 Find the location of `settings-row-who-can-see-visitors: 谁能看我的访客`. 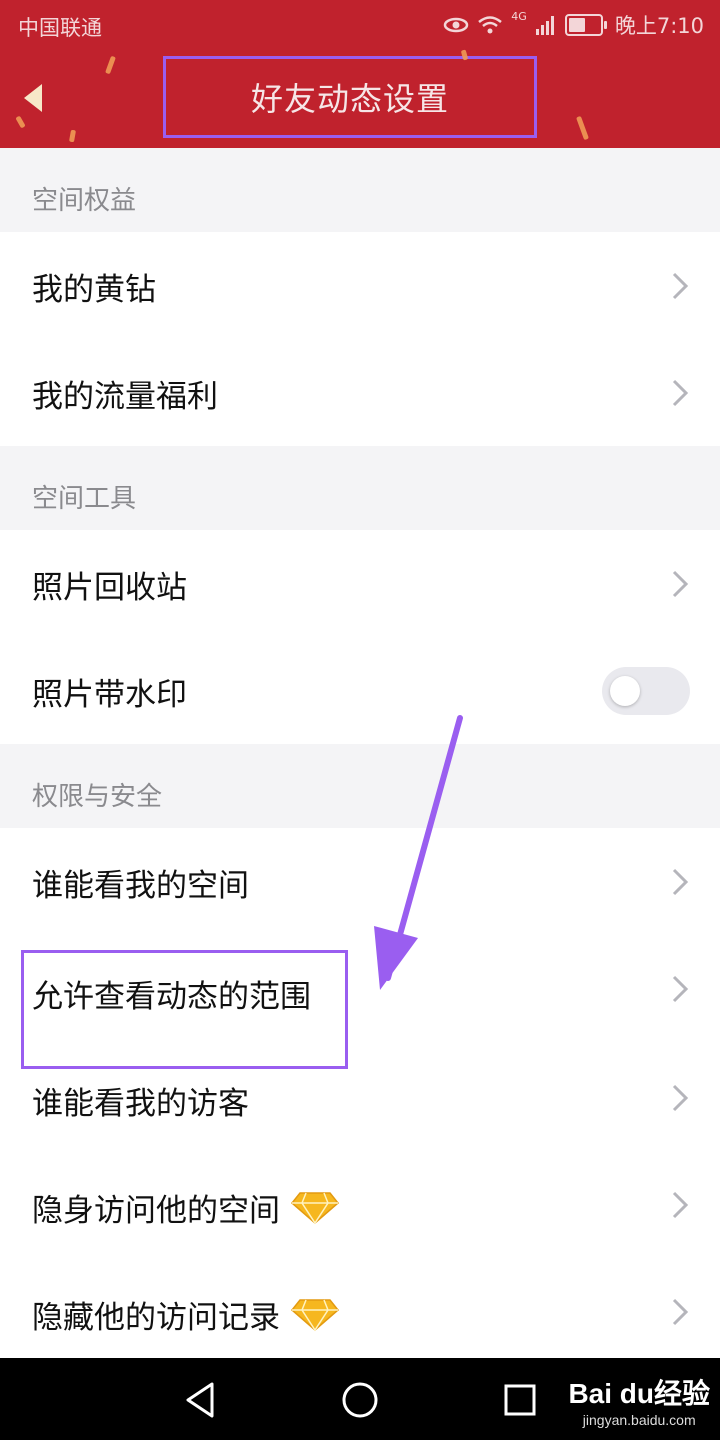

settings-row-who-can-see-visitors: 谁能看我的访客 is located at coordinates (360, 1095).